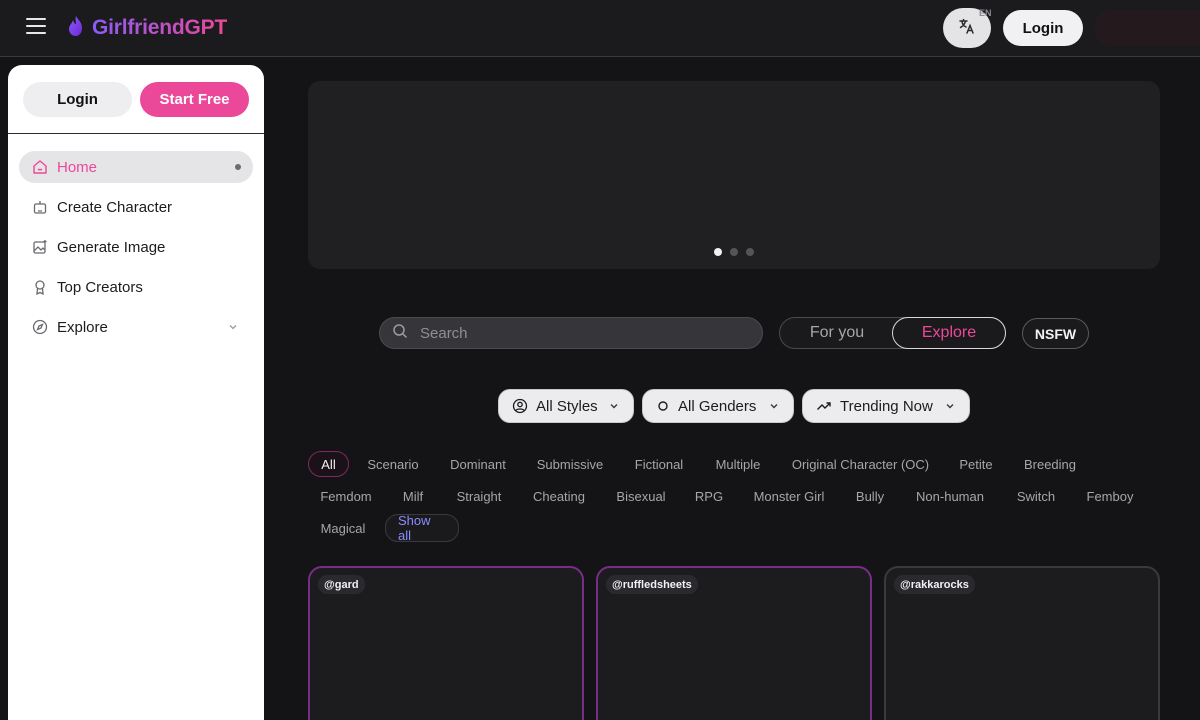 The height and width of the screenshot is (720, 1200). What do you see at coordinates (36, 28) in the screenshot?
I see `menu-icon` at bounding box center [36, 28].